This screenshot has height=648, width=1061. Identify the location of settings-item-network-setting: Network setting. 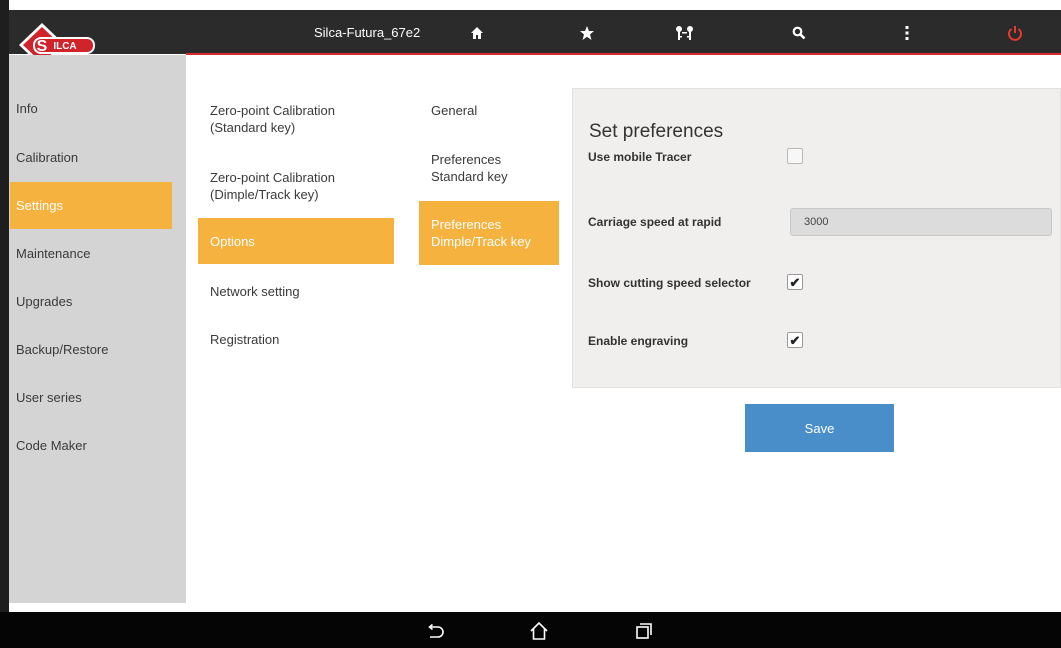
(296, 291).